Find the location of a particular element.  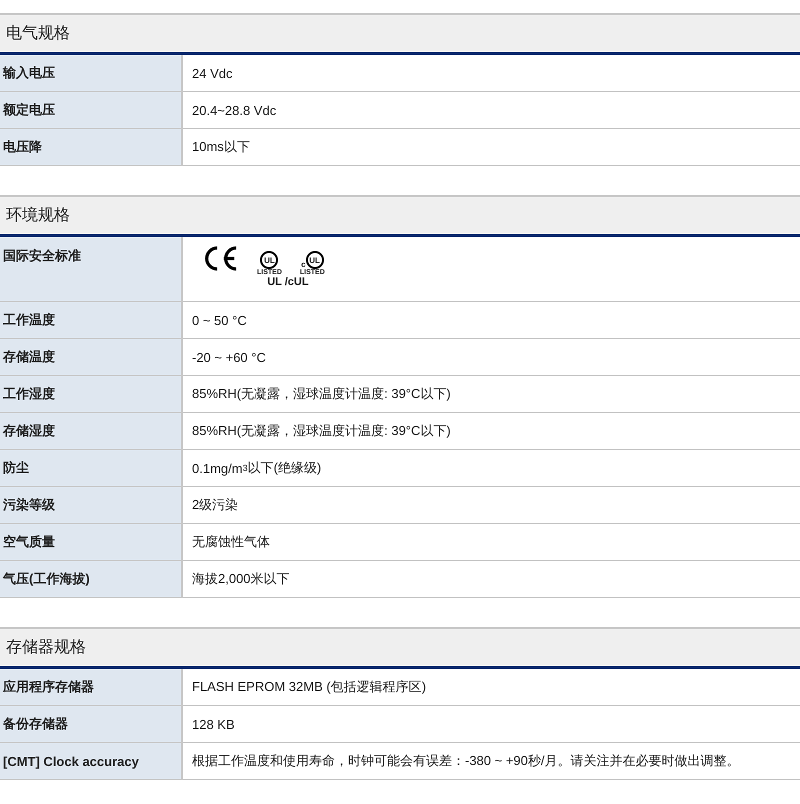

logo-prefix: c is located at coordinates (303, 264).